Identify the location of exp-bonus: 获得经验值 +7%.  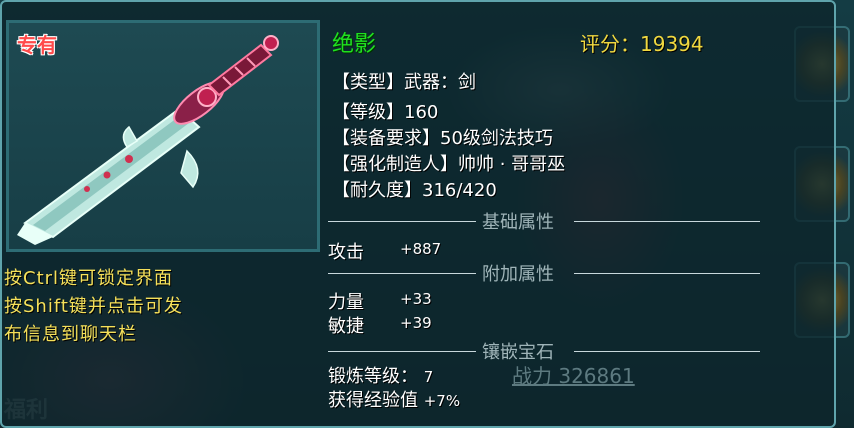
(394, 400).